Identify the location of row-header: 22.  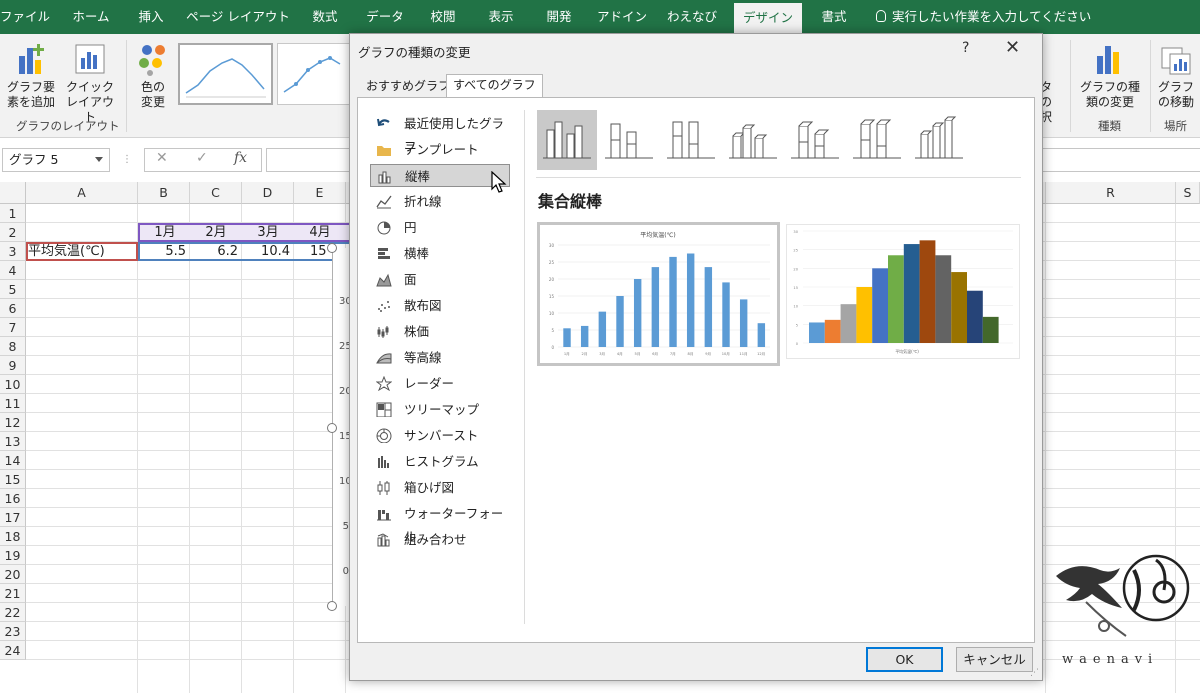
(13, 612).